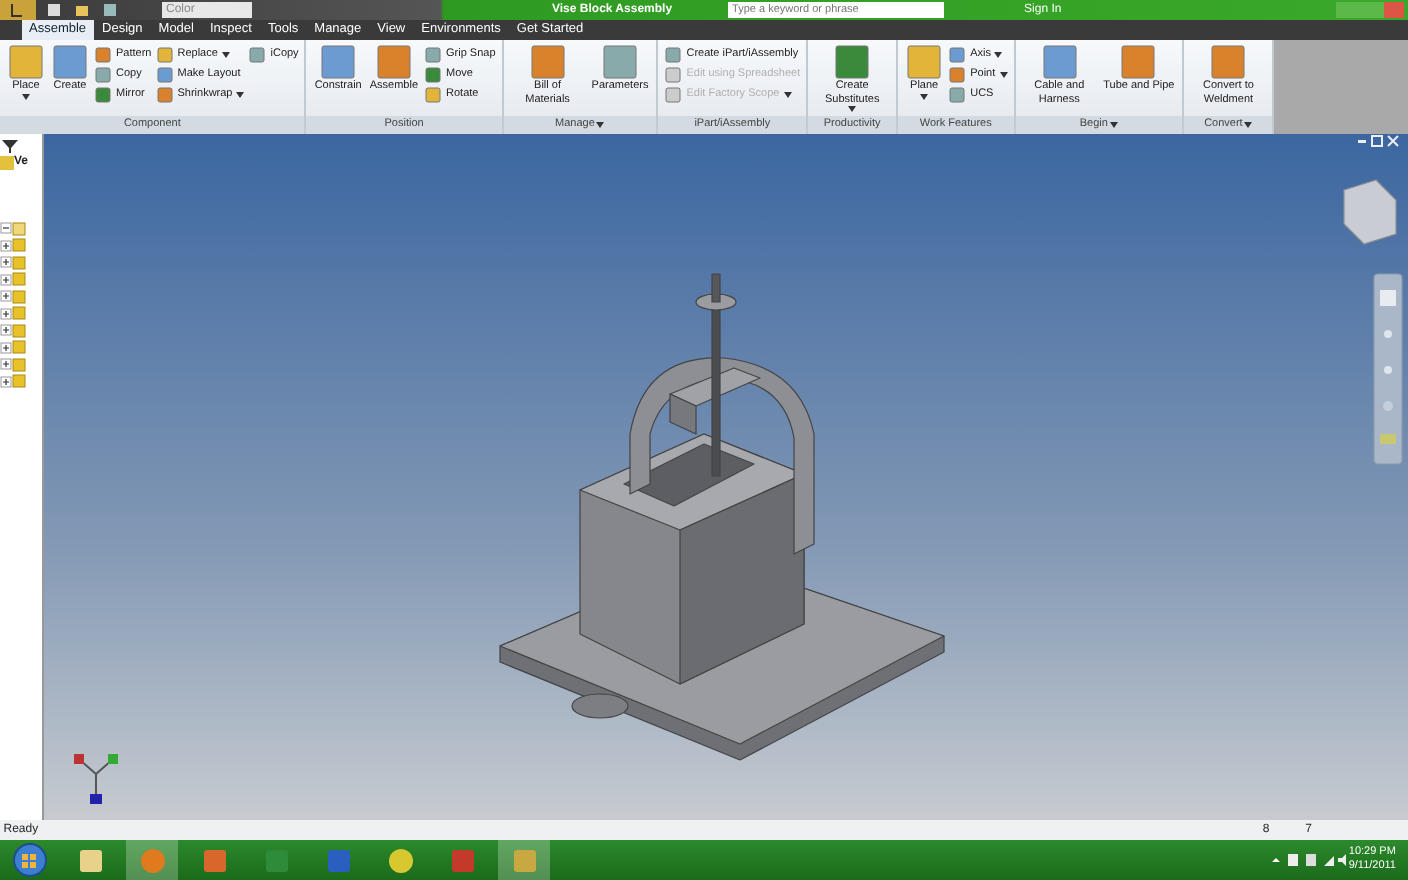 This screenshot has height=880, width=1408. What do you see at coordinates (30, 860) in the screenshot?
I see `start-button-icon` at bounding box center [30, 860].